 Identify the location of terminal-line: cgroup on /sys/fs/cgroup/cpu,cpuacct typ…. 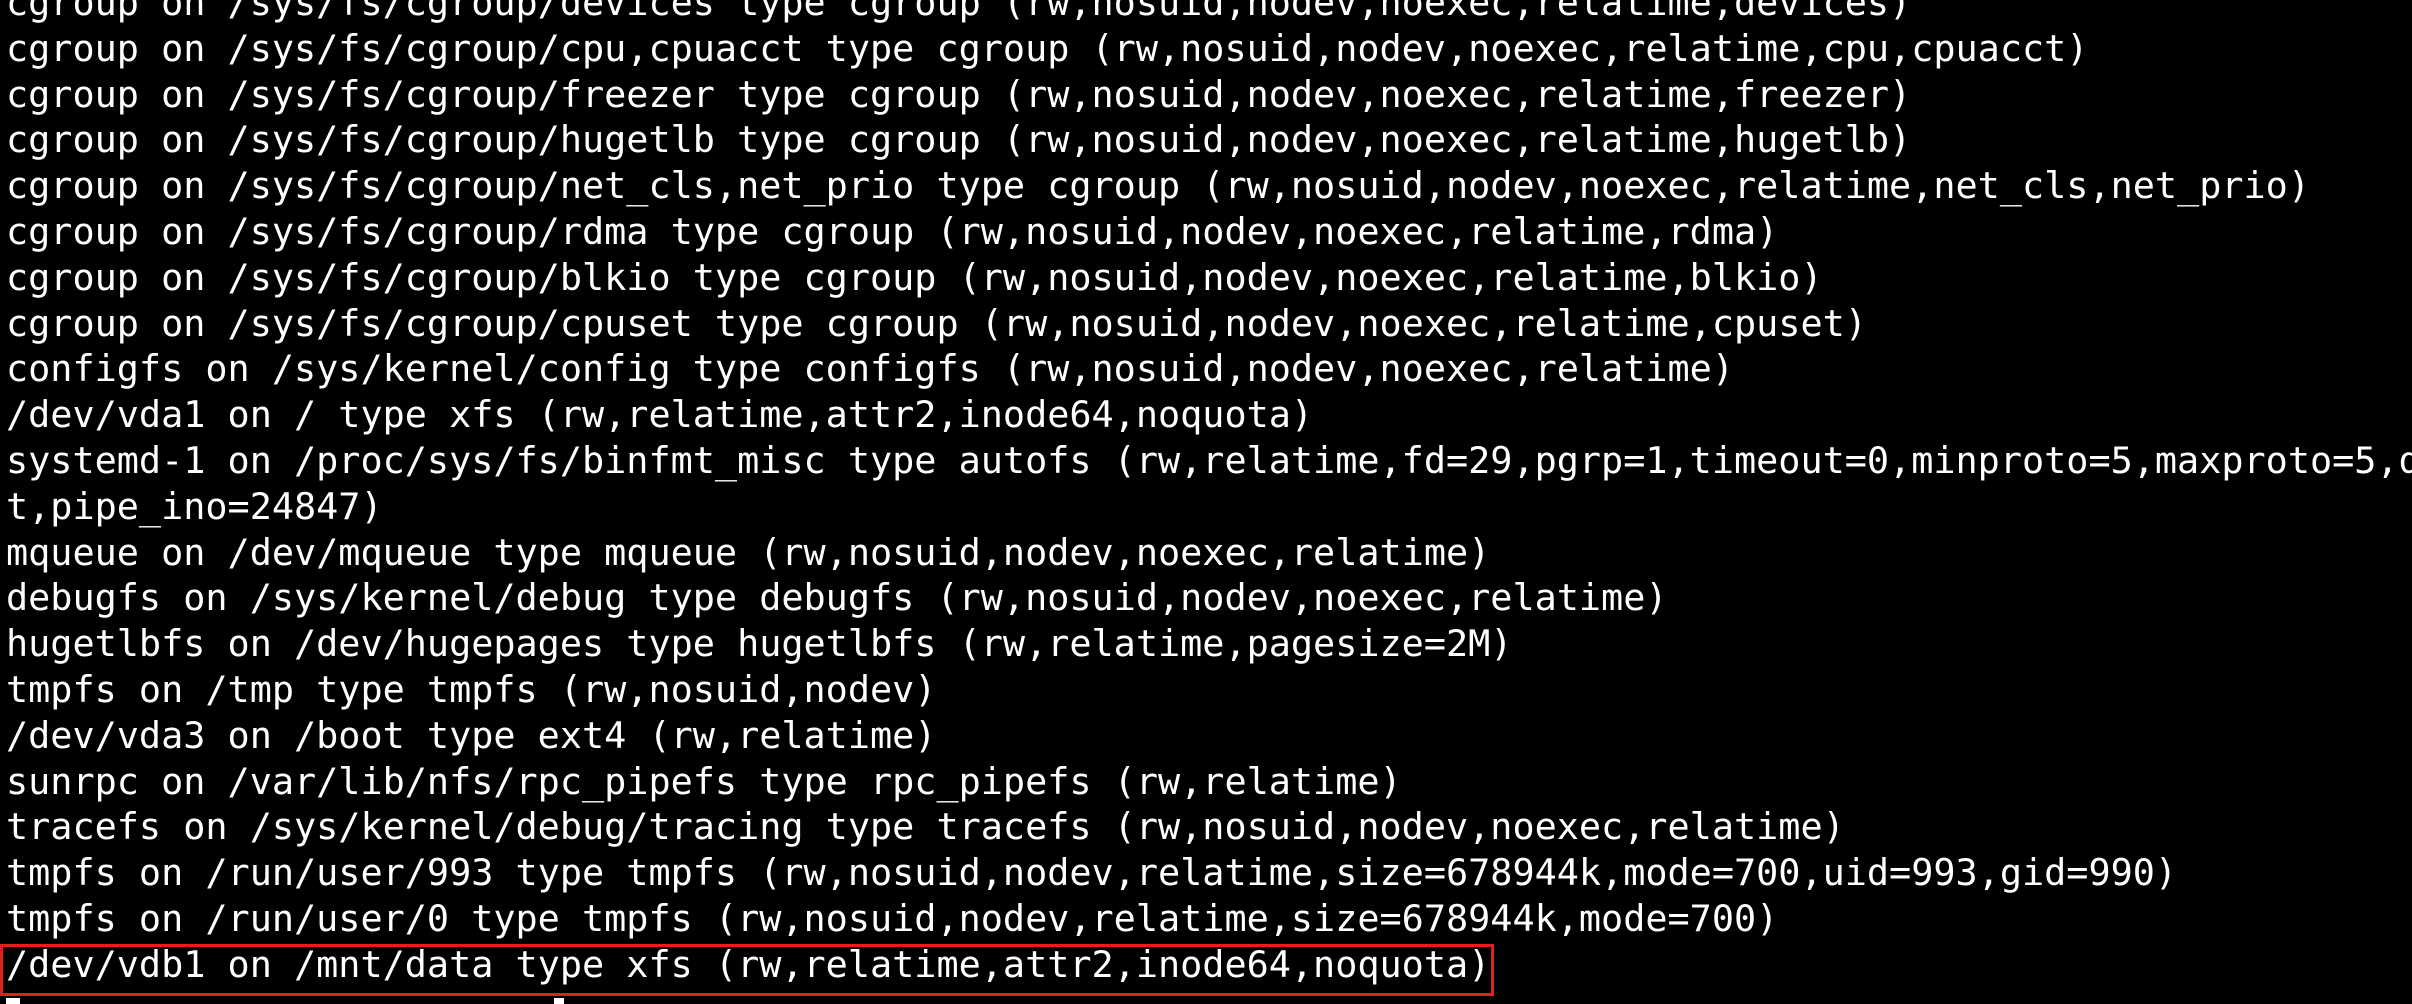
(1047, 48).